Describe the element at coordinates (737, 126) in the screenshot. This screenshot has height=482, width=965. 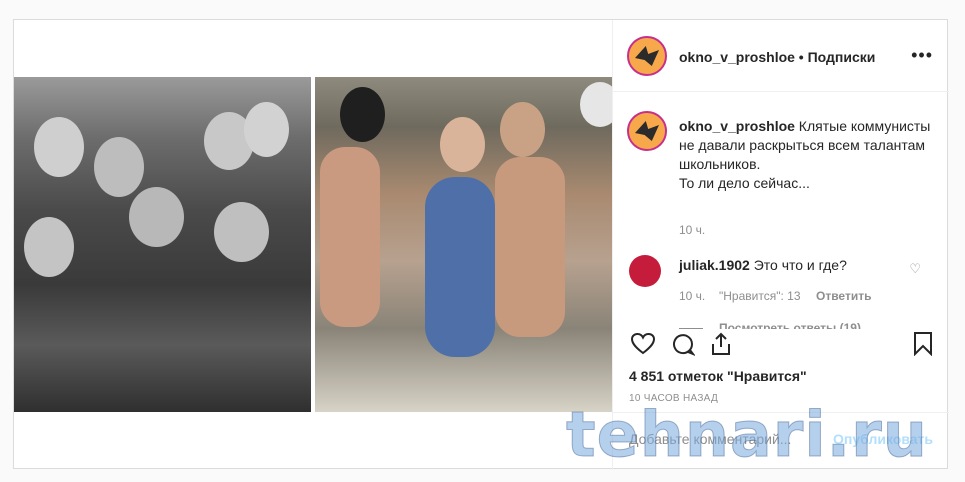
I see `caption-username: okno_v_proshloe` at that location.